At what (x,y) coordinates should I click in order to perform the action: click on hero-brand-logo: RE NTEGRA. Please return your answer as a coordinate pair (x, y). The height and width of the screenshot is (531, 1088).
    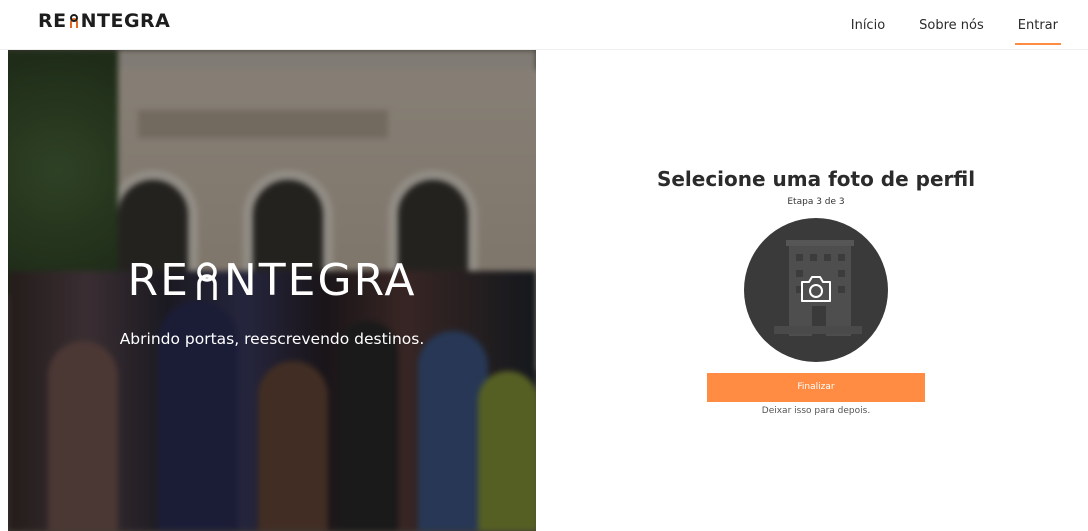
    Looking at the image, I should click on (272, 280).